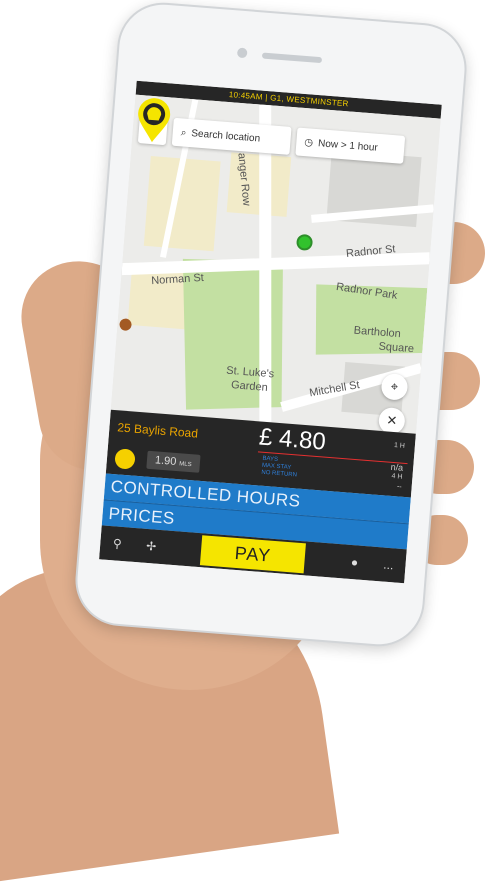 This screenshot has width=497, height=884. I want to click on map-pin-icon: ●, so click(354, 562).